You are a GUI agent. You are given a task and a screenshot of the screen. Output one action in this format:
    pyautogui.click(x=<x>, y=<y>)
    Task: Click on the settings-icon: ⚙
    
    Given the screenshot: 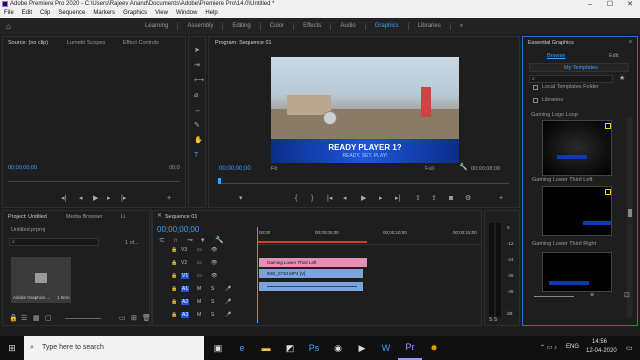 What is the action you would take?
    pyautogui.click(x=468, y=198)
    